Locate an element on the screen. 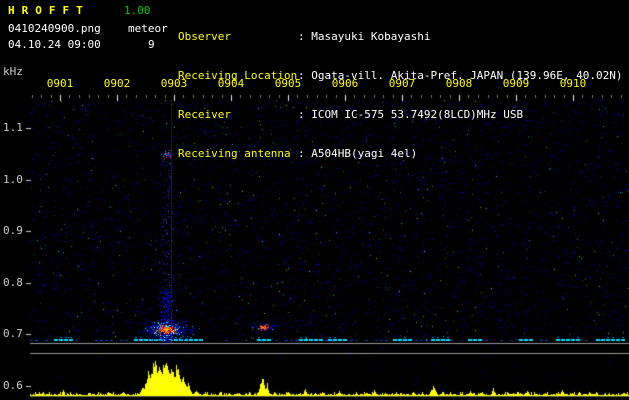 This screenshot has height=400, width=629. output-filename: 0410240900.png is located at coordinates (54, 28).